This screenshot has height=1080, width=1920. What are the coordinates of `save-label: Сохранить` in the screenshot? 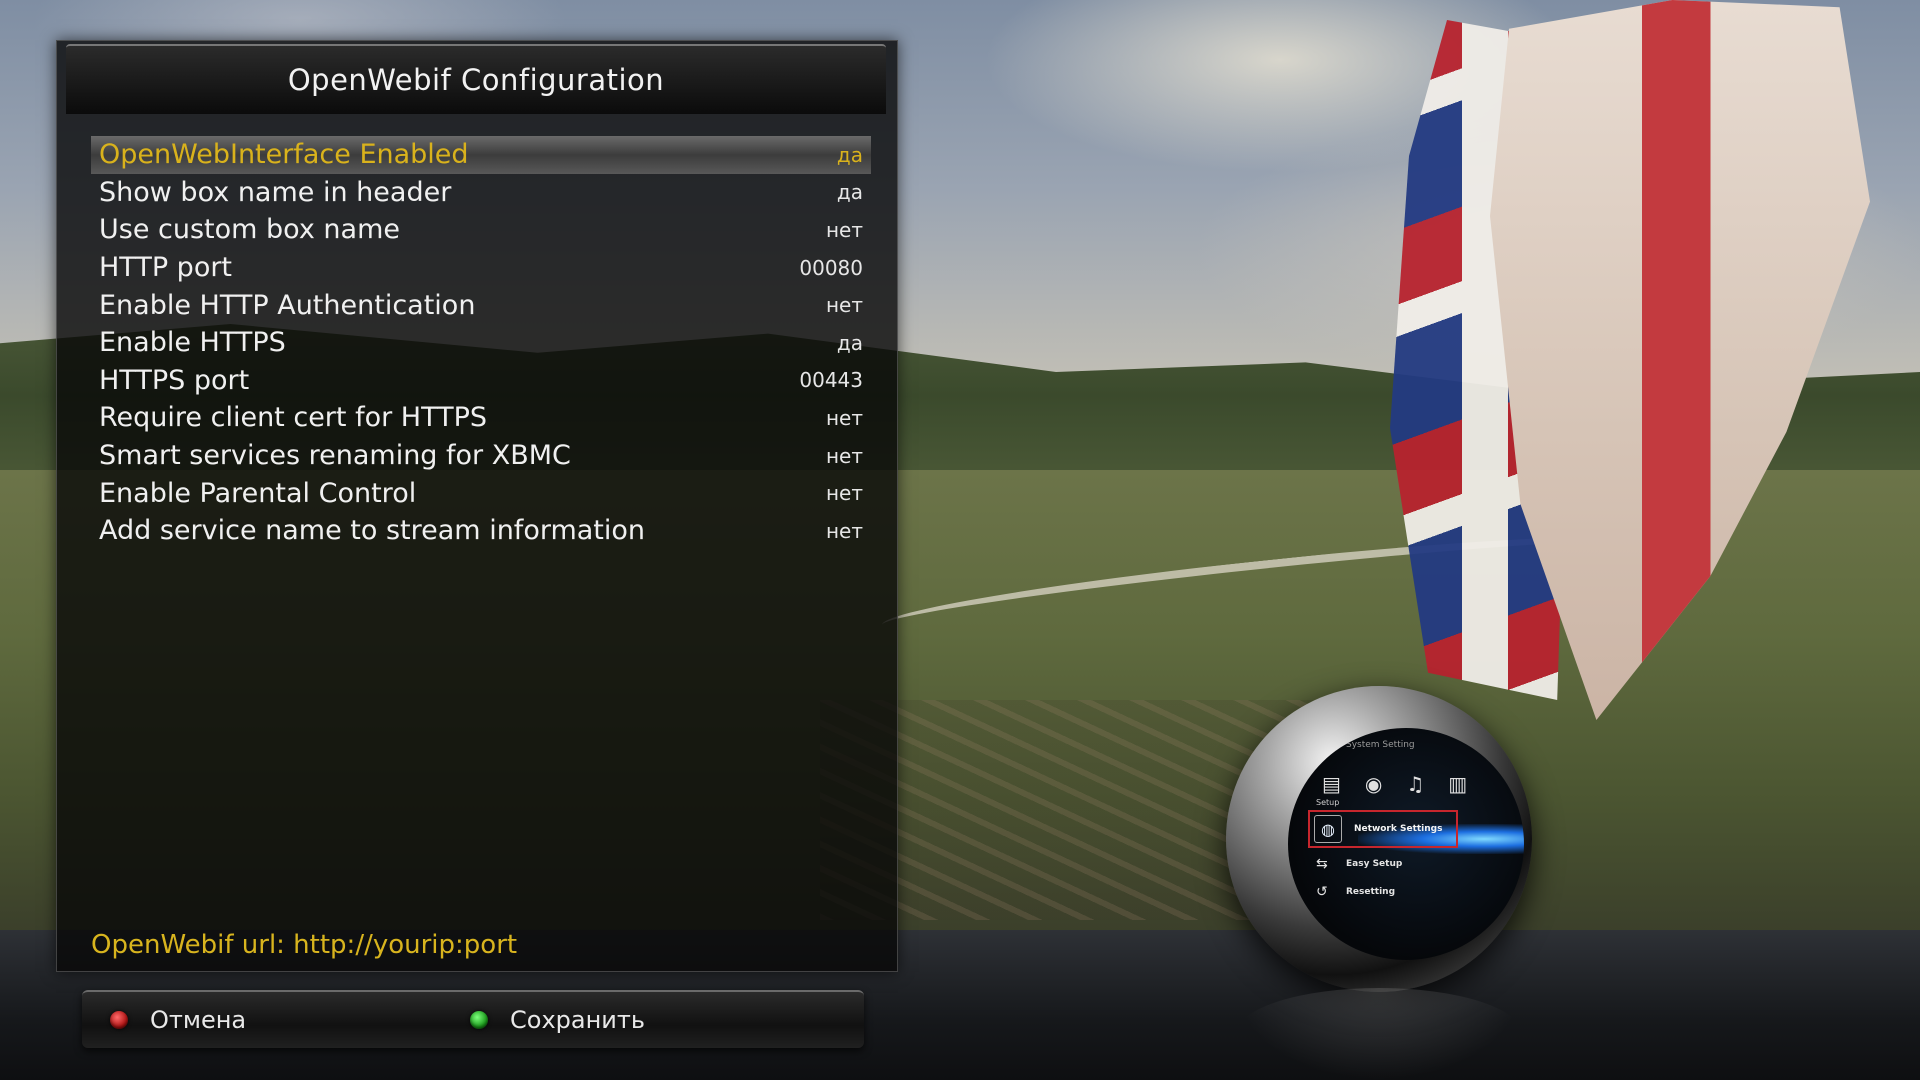 It's located at (577, 1020).